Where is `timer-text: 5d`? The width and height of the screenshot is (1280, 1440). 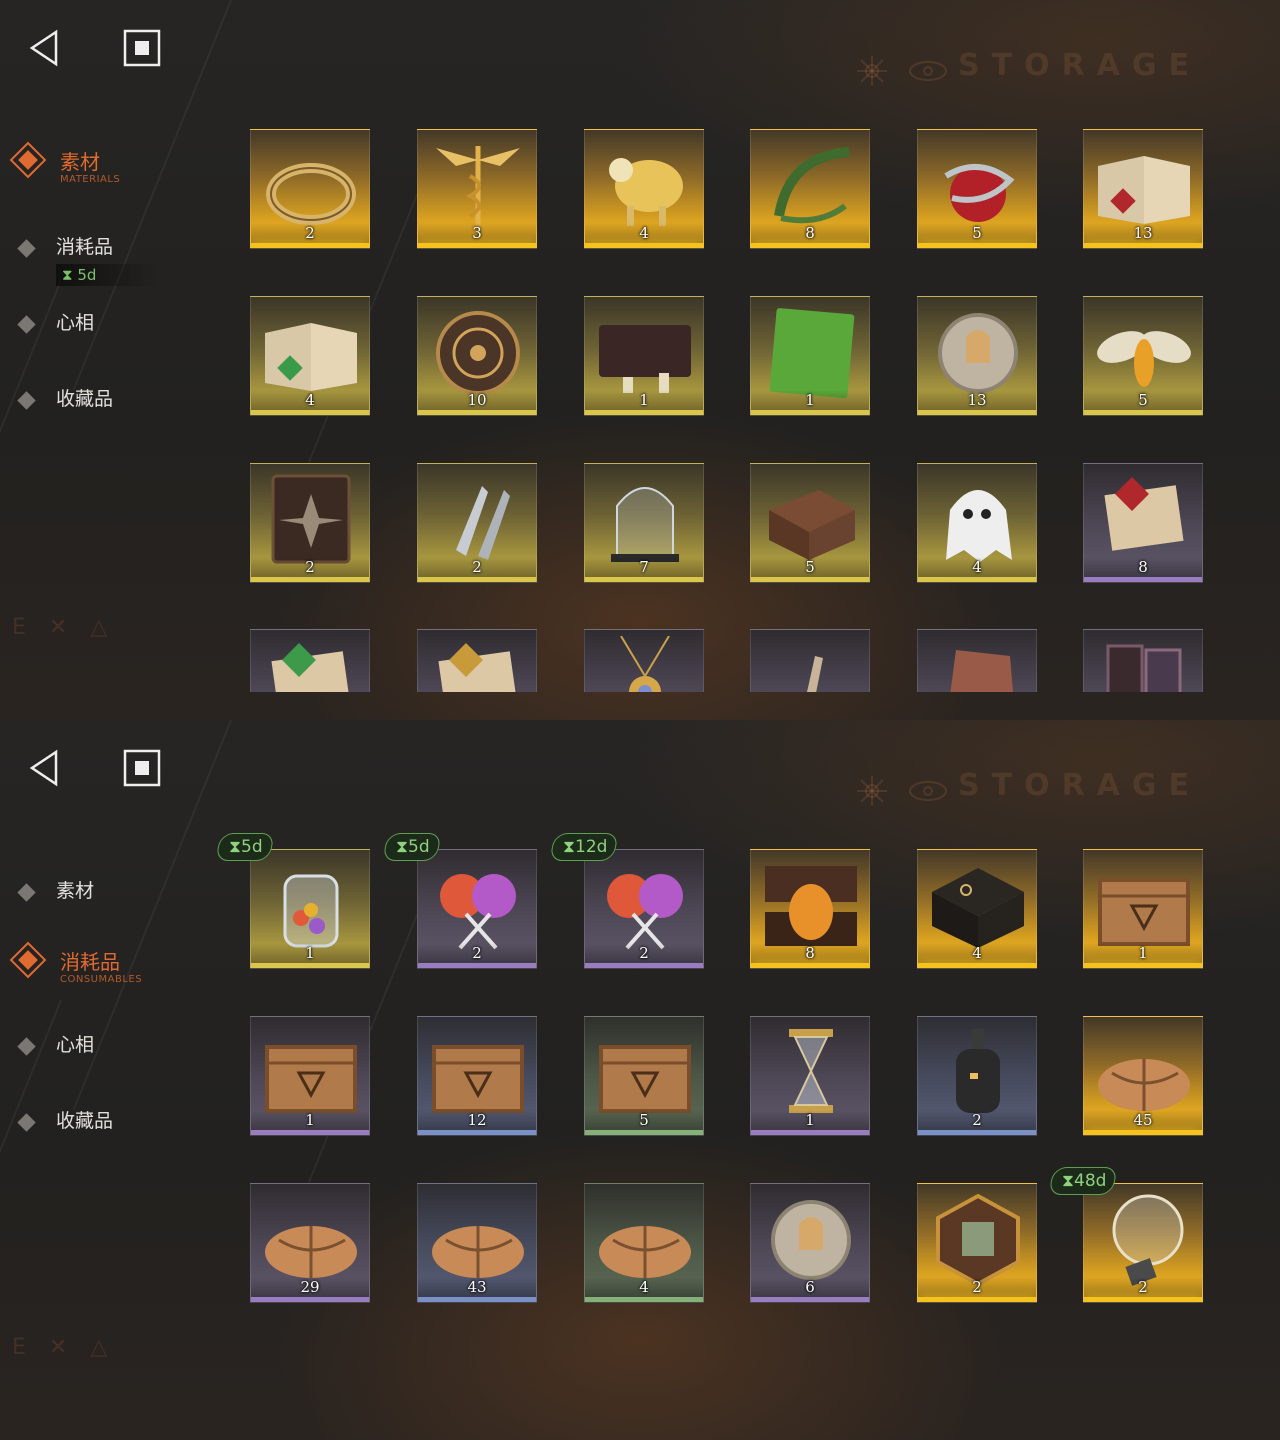
timer-text: 5d is located at coordinates (251, 847).